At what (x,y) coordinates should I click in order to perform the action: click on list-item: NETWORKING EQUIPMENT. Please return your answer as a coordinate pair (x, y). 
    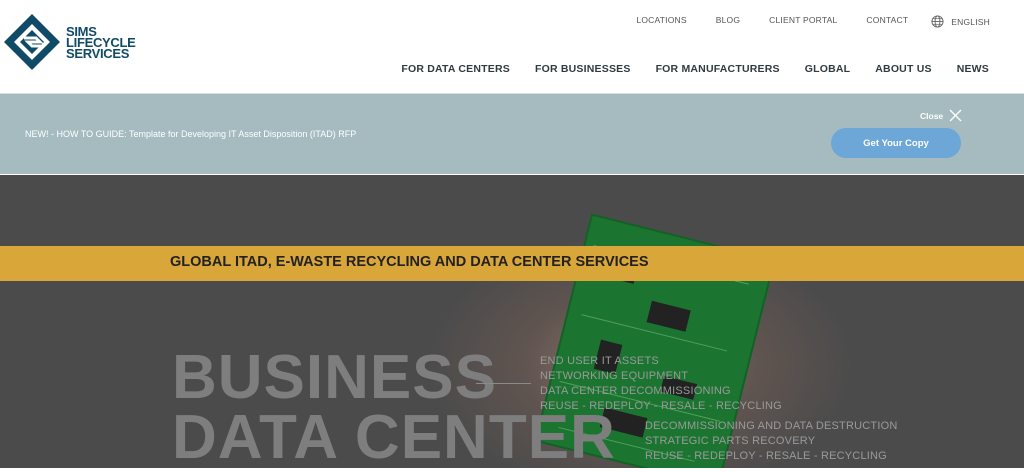
    Looking at the image, I should click on (614, 376).